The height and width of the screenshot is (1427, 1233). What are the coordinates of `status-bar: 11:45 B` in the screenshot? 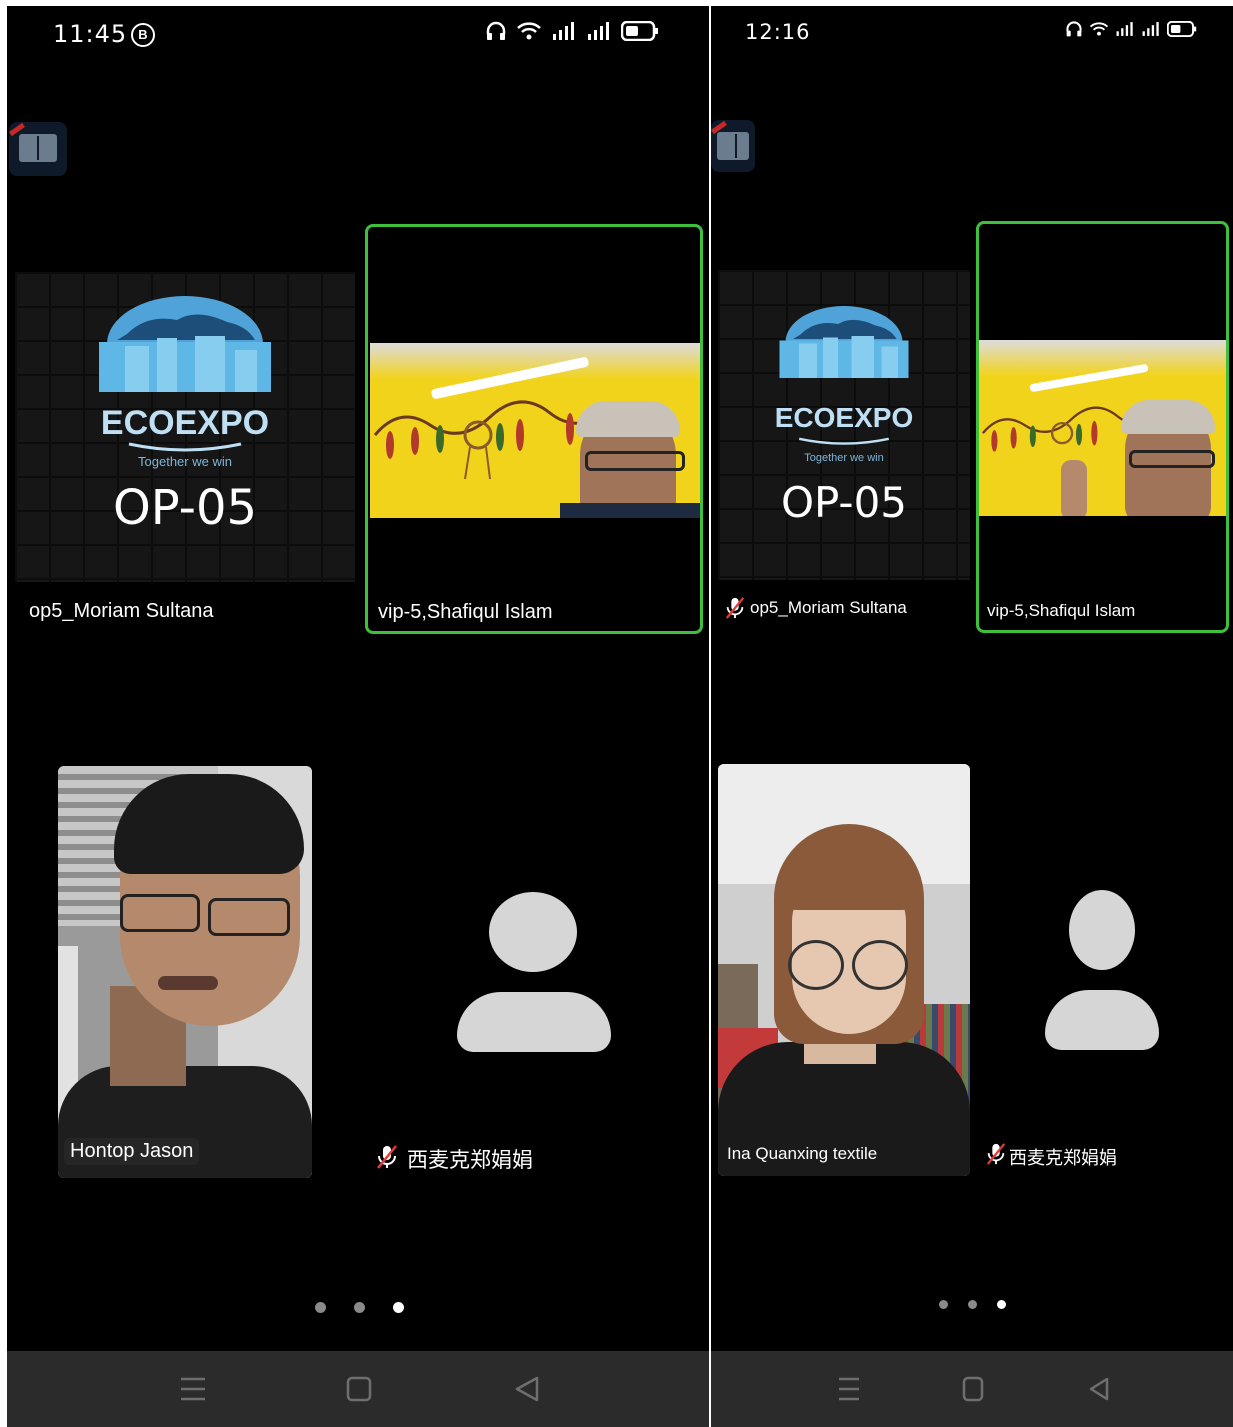 It's located at (358, 34).